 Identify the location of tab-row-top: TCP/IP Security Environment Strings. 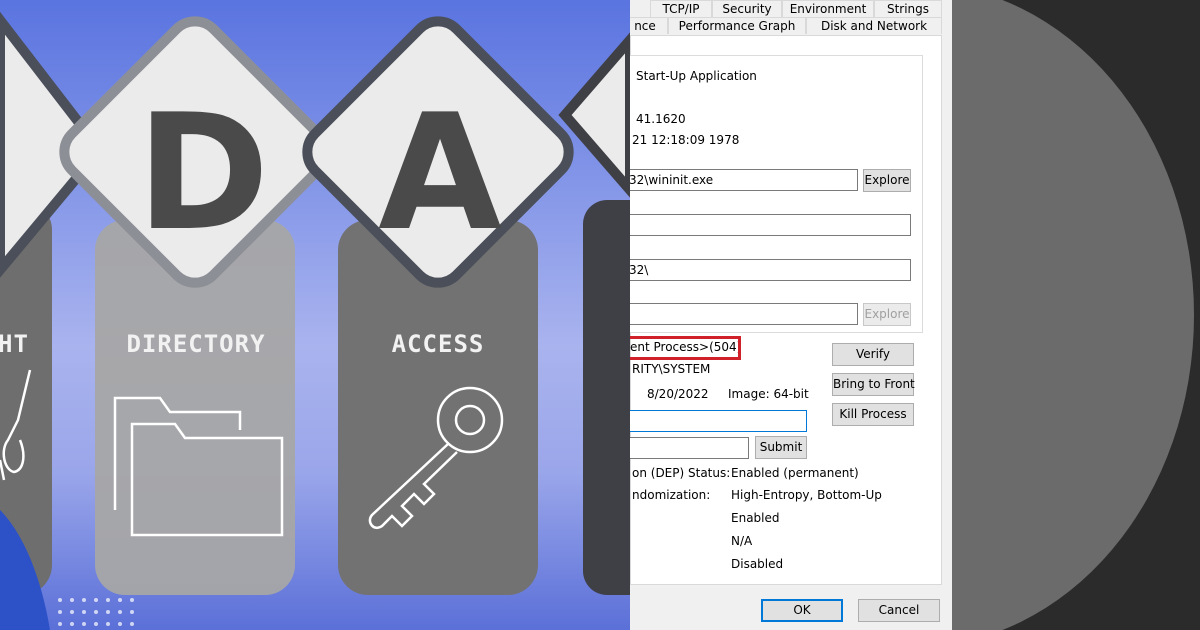
(791, 9).